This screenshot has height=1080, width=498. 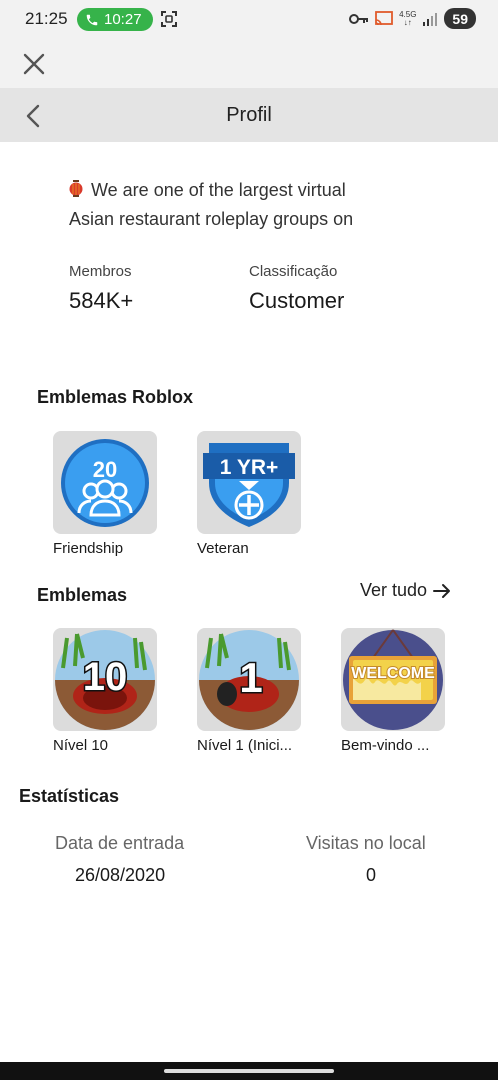 I want to click on badge-tile: 20, so click(x=105, y=482).